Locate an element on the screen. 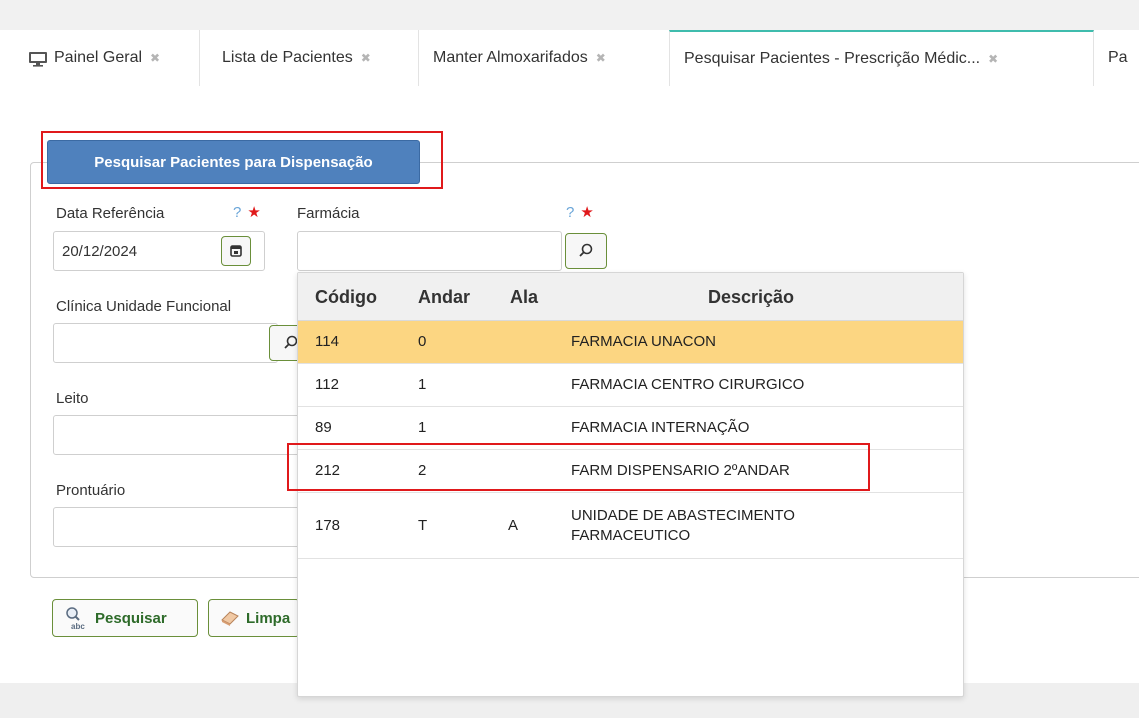 Image resolution: width=1139 pixels, height=718 pixels. calendar-icon is located at coordinates (236, 251).